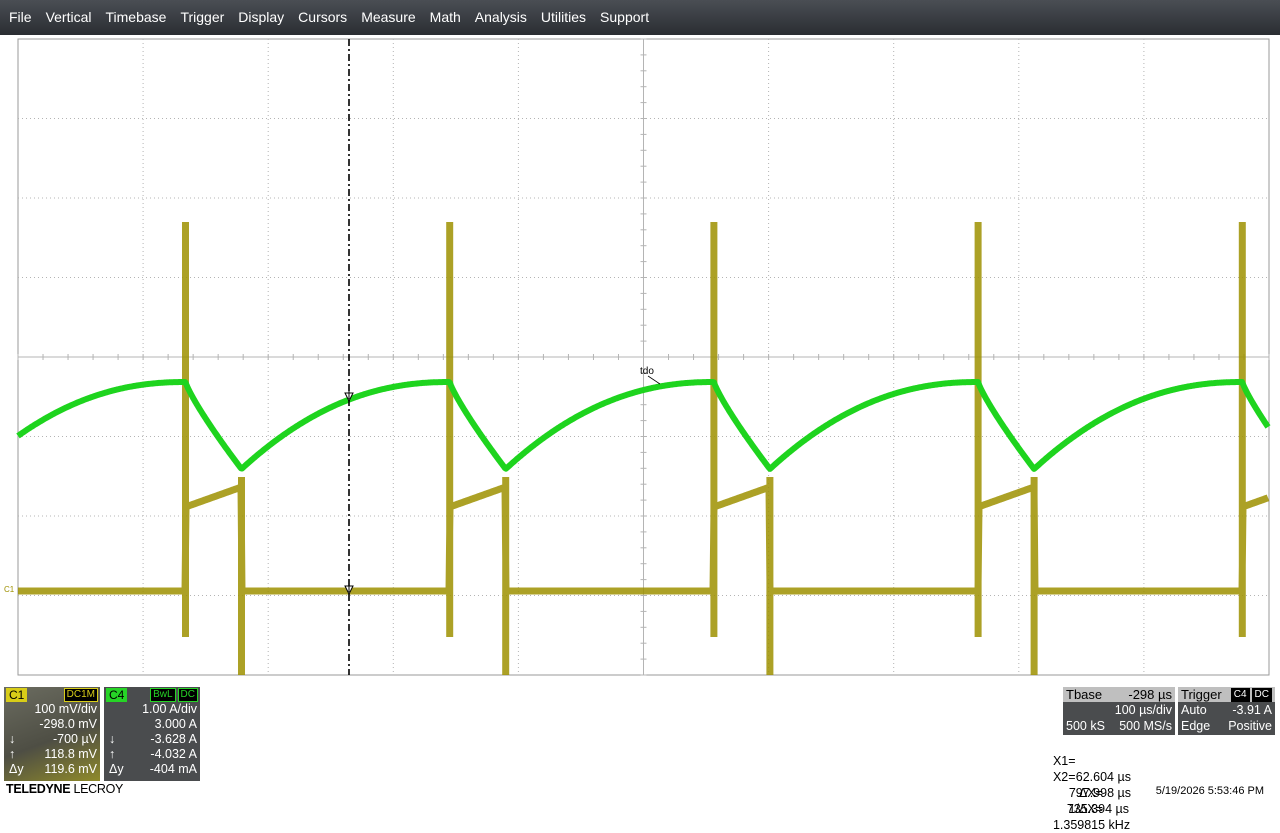 The image size is (1280, 833). I want to click on trigger-type: Edge, so click(1196, 726).